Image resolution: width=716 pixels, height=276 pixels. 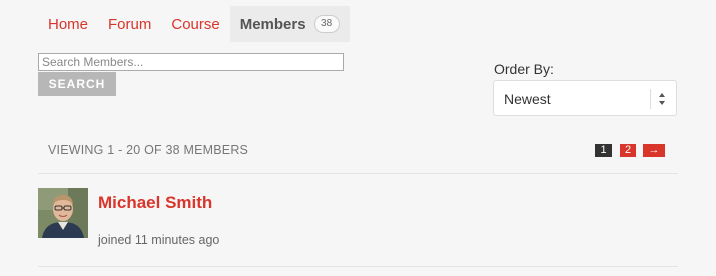 What do you see at coordinates (191, 62) in the screenshot?
I see `search-members-input` at bounding box center [191, 62].